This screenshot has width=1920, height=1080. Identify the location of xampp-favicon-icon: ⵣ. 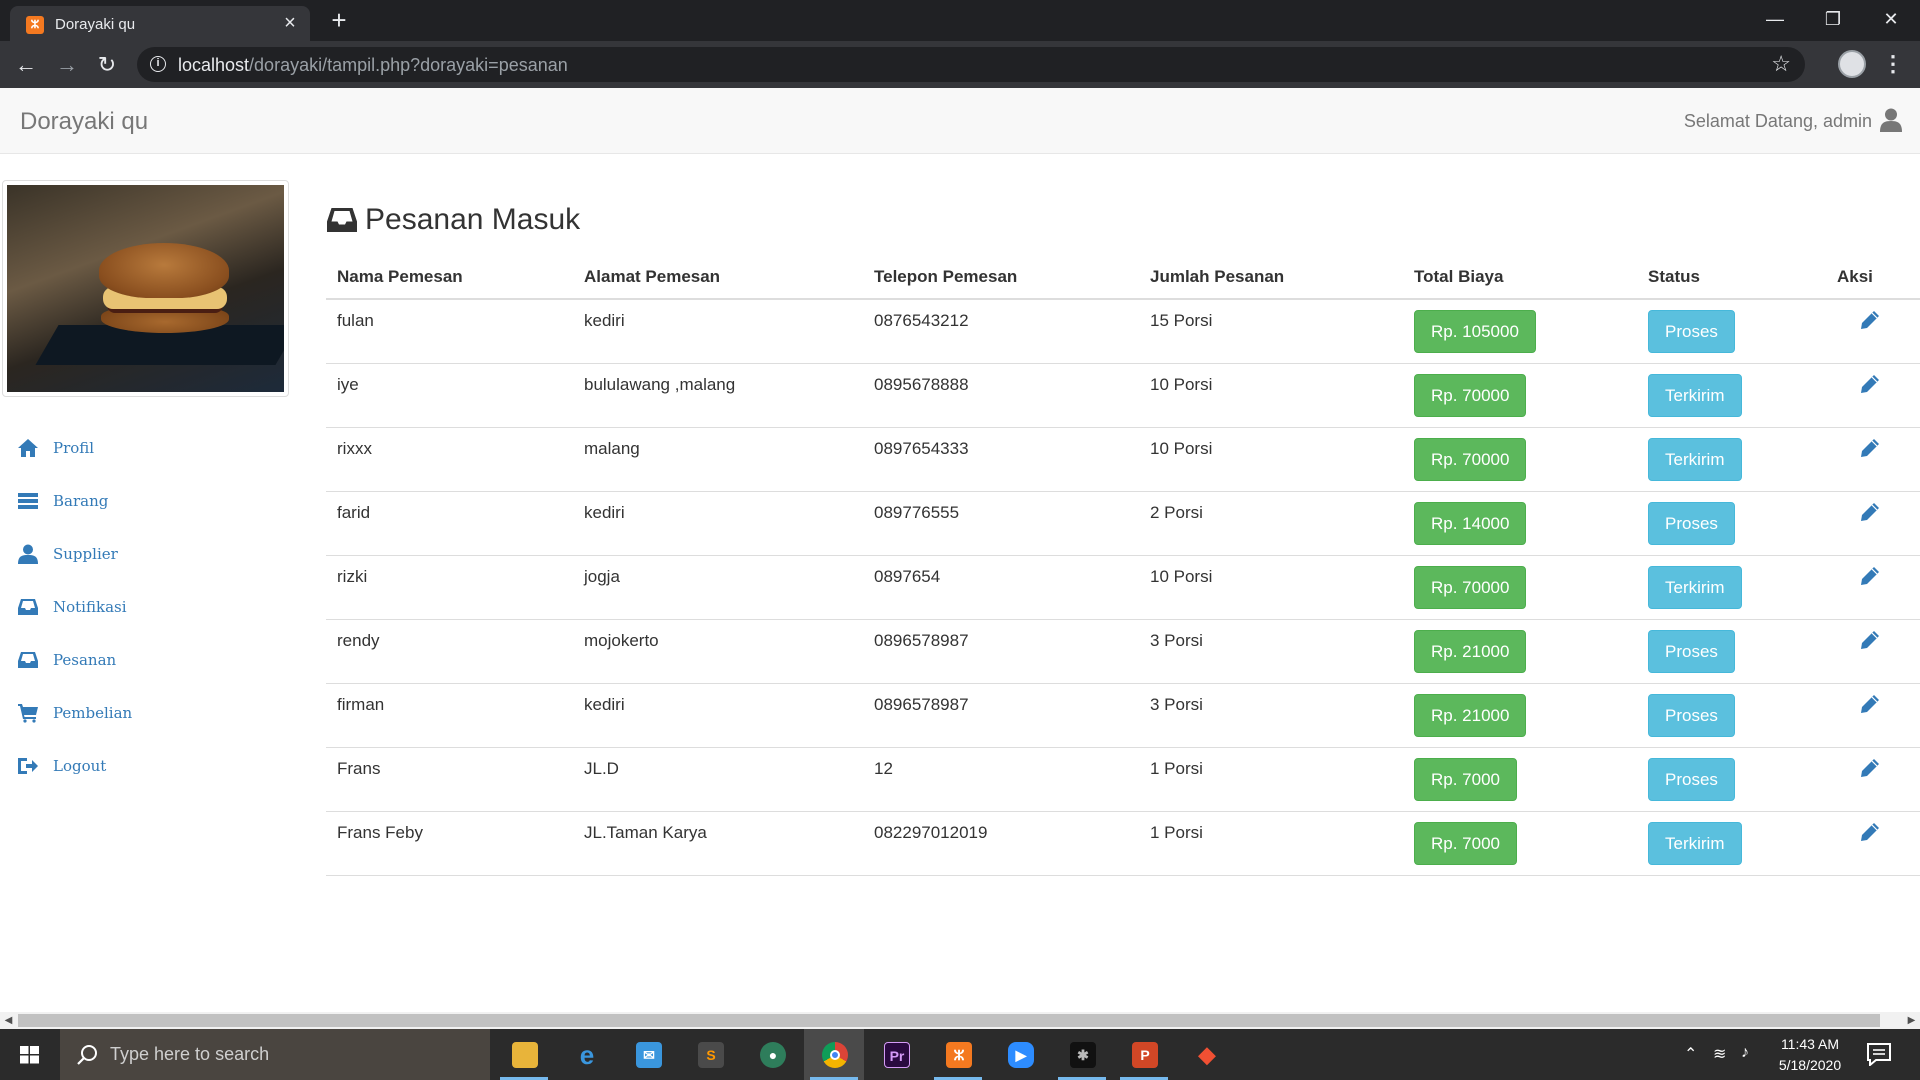
(35, 25).